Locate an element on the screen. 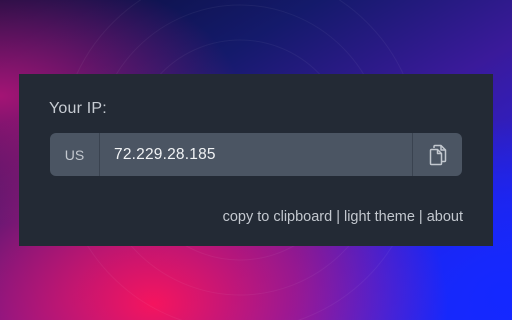  popup-title: Your IP: is located at coordinates (78, 108).